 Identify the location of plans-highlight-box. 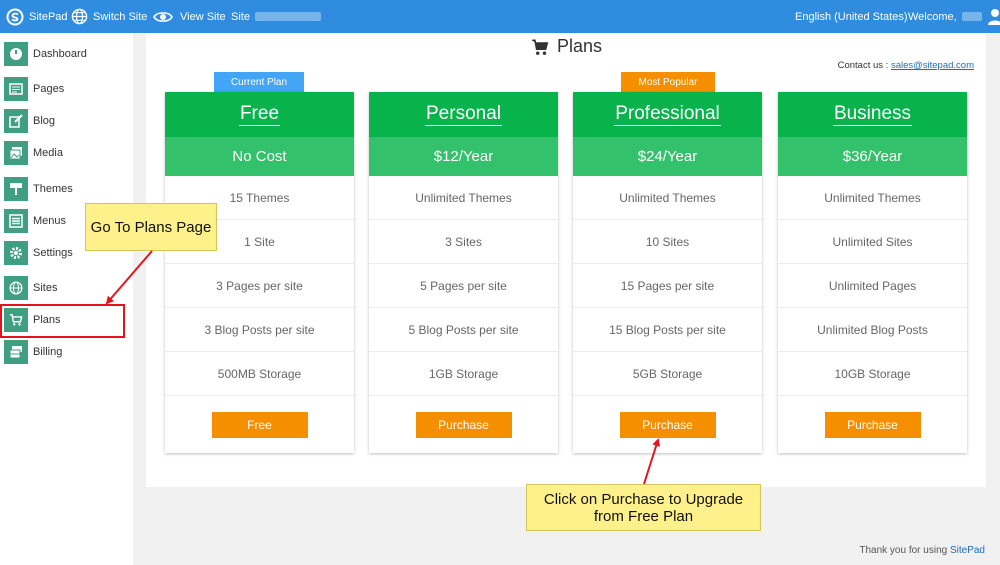
(62, 321).